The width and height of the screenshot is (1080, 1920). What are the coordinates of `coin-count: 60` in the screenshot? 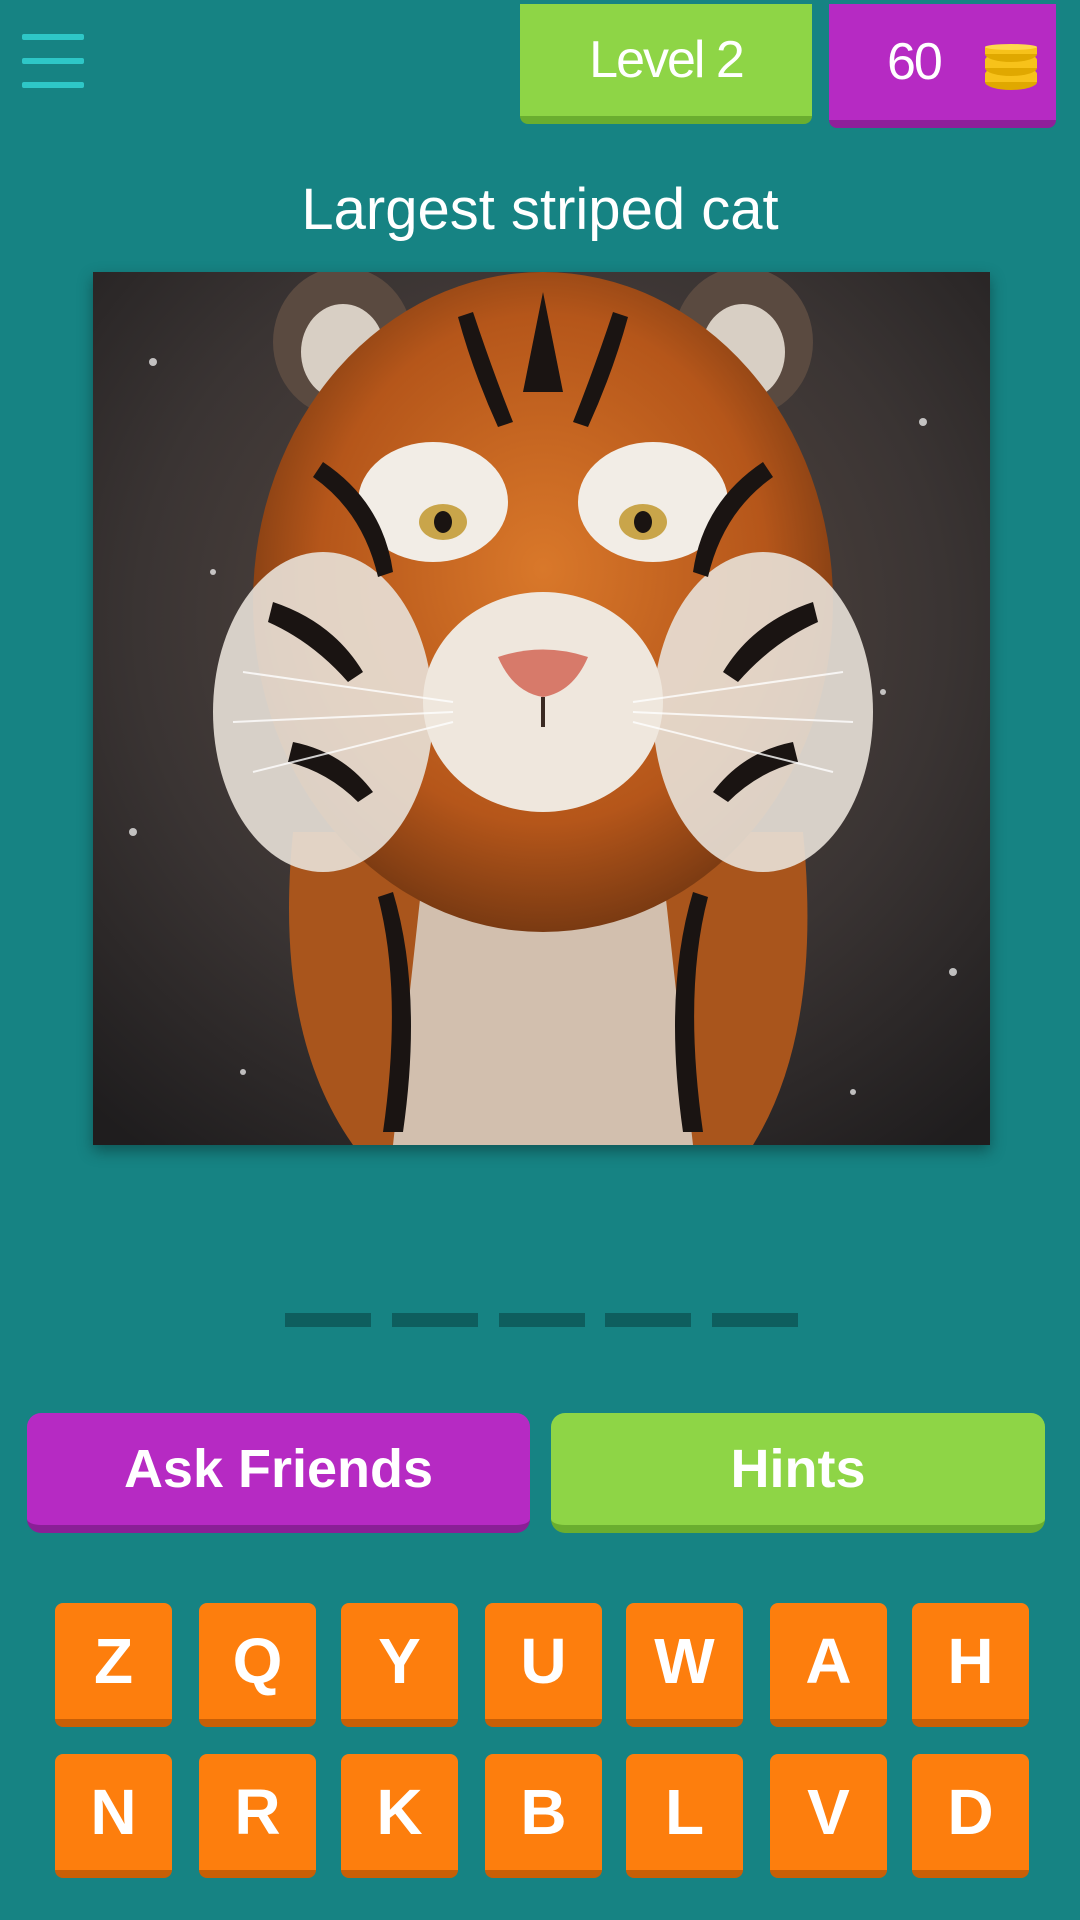 It's located at (915, 62).